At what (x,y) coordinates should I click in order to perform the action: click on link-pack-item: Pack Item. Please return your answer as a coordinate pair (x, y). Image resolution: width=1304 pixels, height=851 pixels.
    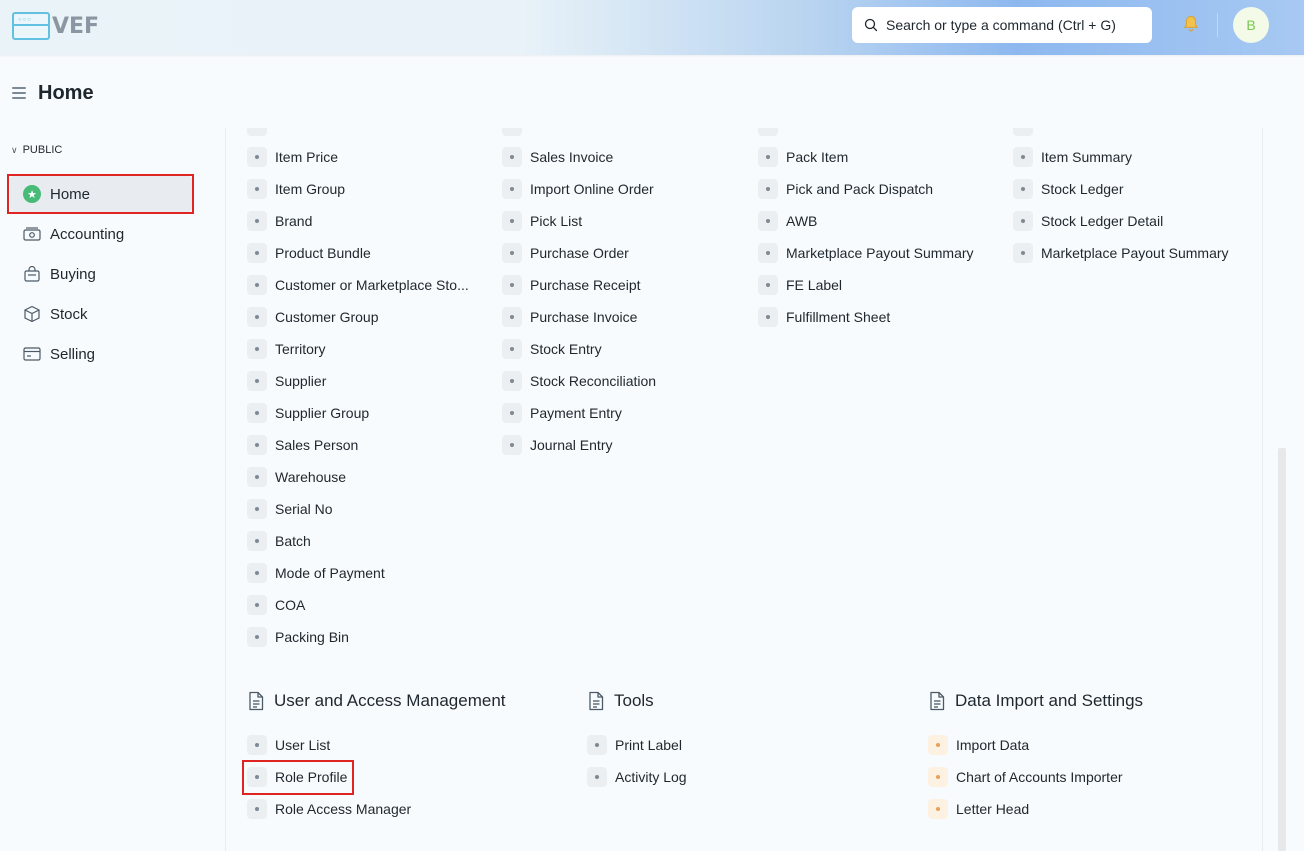
    Looking at the image, I should click on (803, 157).